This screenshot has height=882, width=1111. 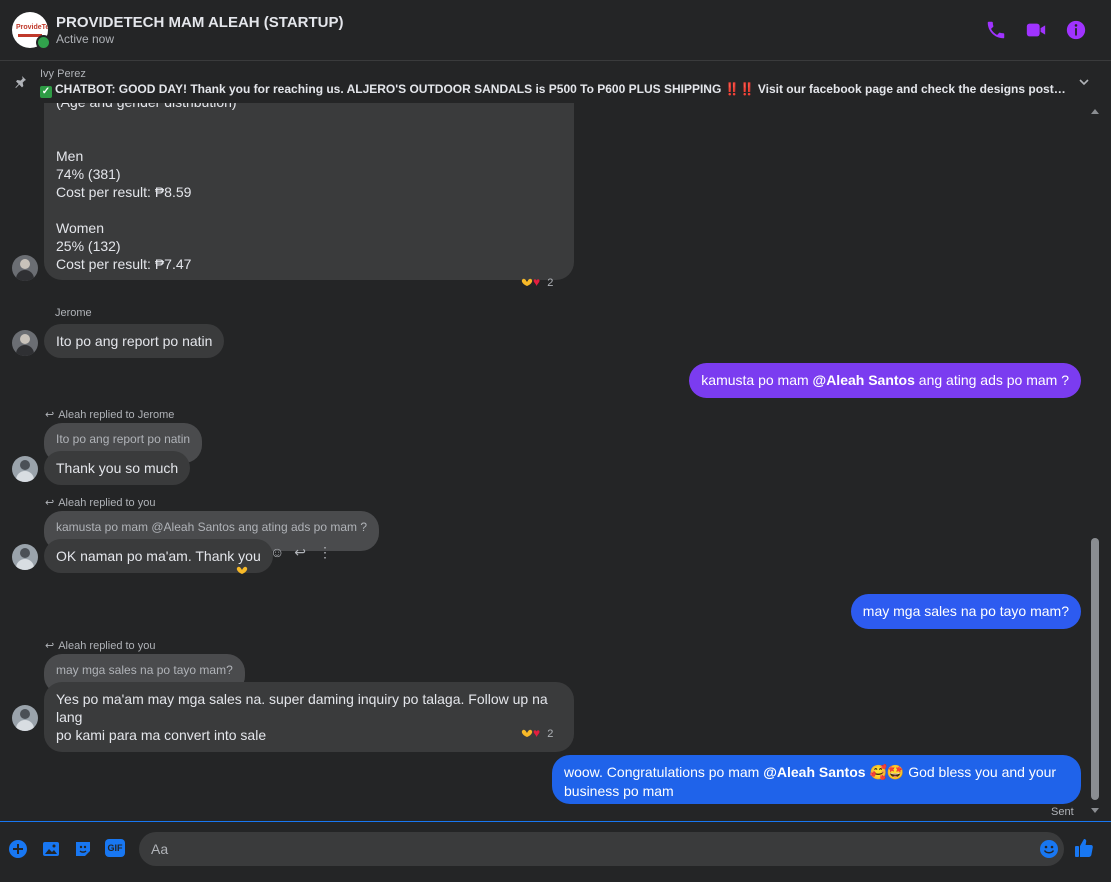 I want to click on image-icon, so click(x=51, y=849).